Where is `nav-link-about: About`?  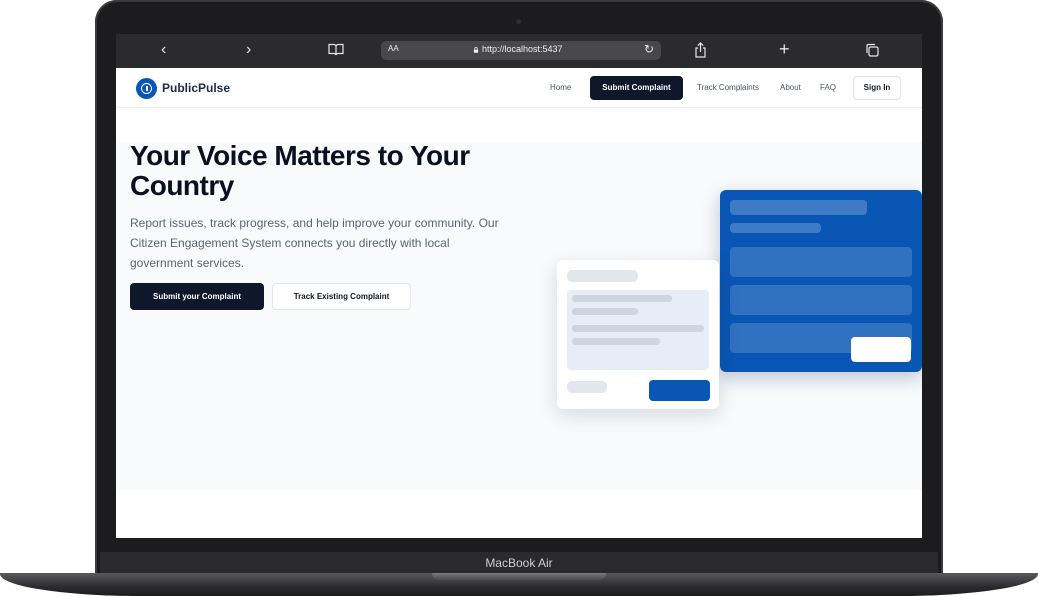 nav-link-about: About is located at coordinates (790, 87).